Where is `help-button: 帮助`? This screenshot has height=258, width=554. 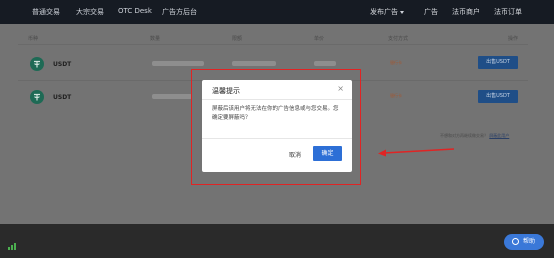 help-button: 帮助 is located at coordinates (524, 242).